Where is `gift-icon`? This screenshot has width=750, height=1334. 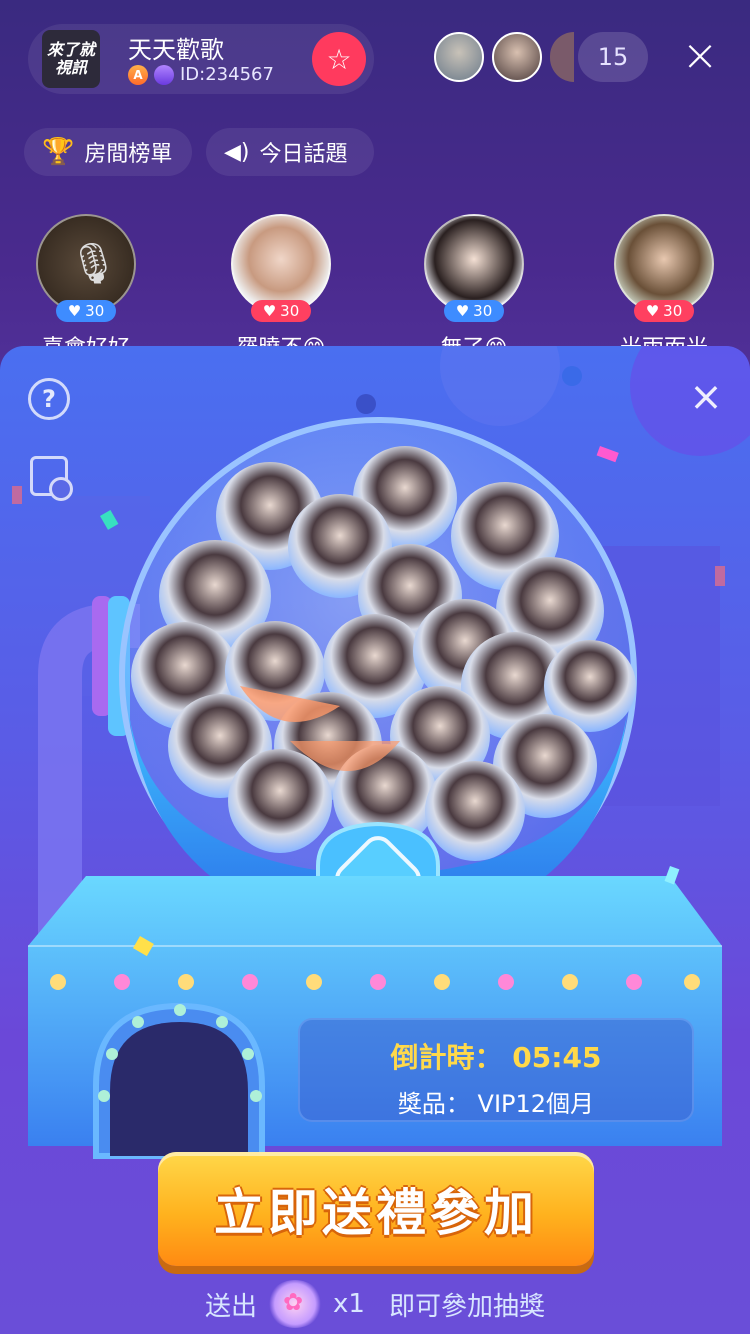
gift-icon is located at coordinates (295, 1304).